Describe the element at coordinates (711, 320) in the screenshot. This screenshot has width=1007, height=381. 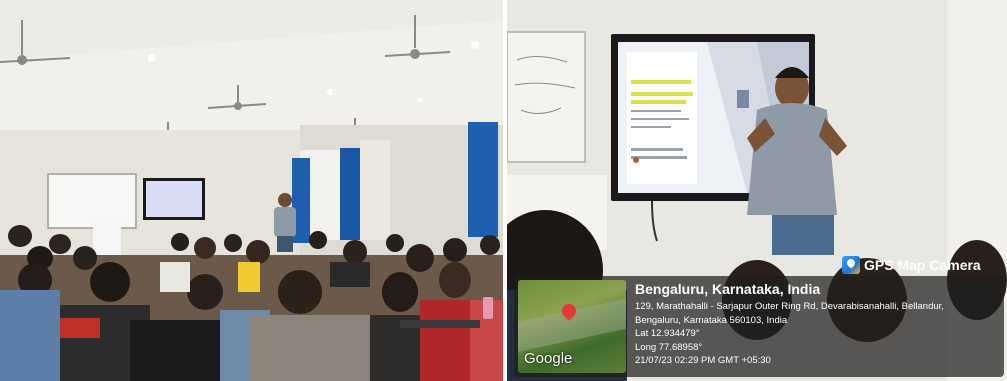
I see `address-line-2: Bengaluru, Karnataka 560103, India` at that location.